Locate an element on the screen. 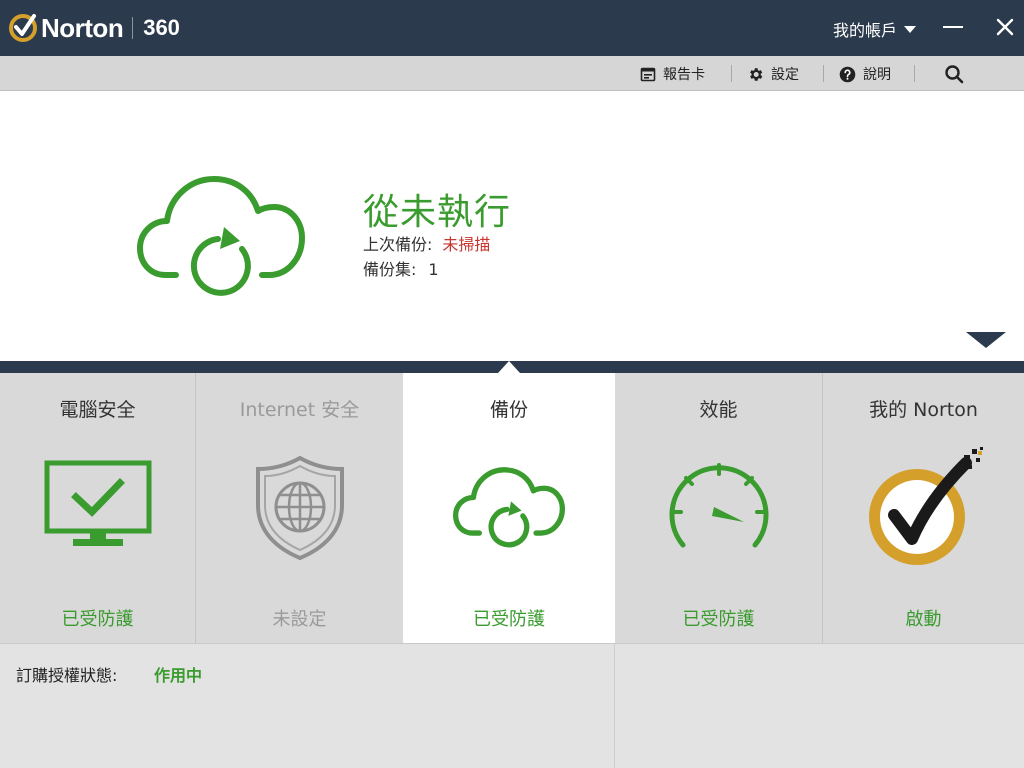 The height and width of the screenshot is (768, 1024). tile-title: 備份 is located at coordinates (508, 410).